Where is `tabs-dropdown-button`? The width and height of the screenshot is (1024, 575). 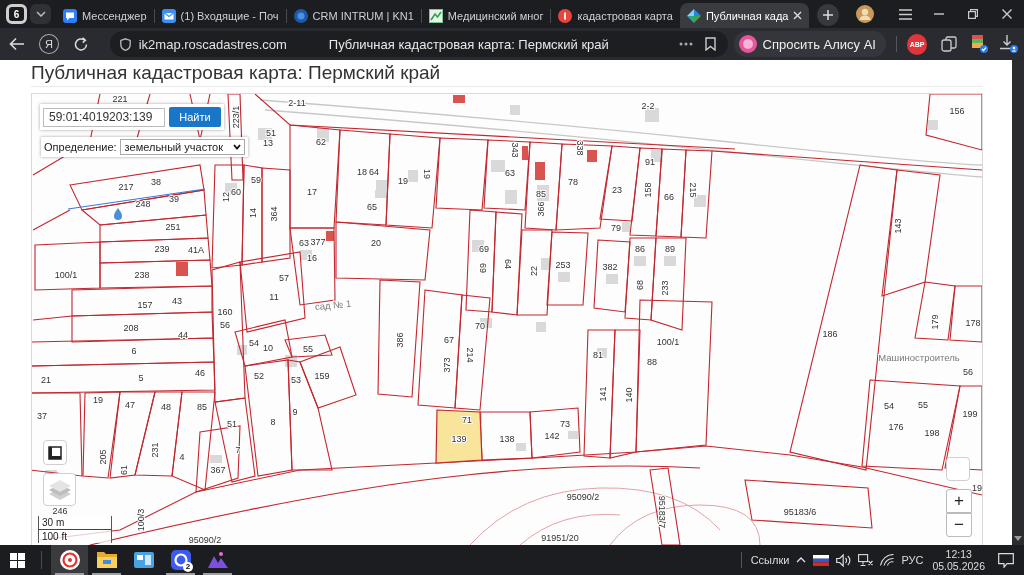
tabs-dropdown-button is located at coordinates (40, 14).